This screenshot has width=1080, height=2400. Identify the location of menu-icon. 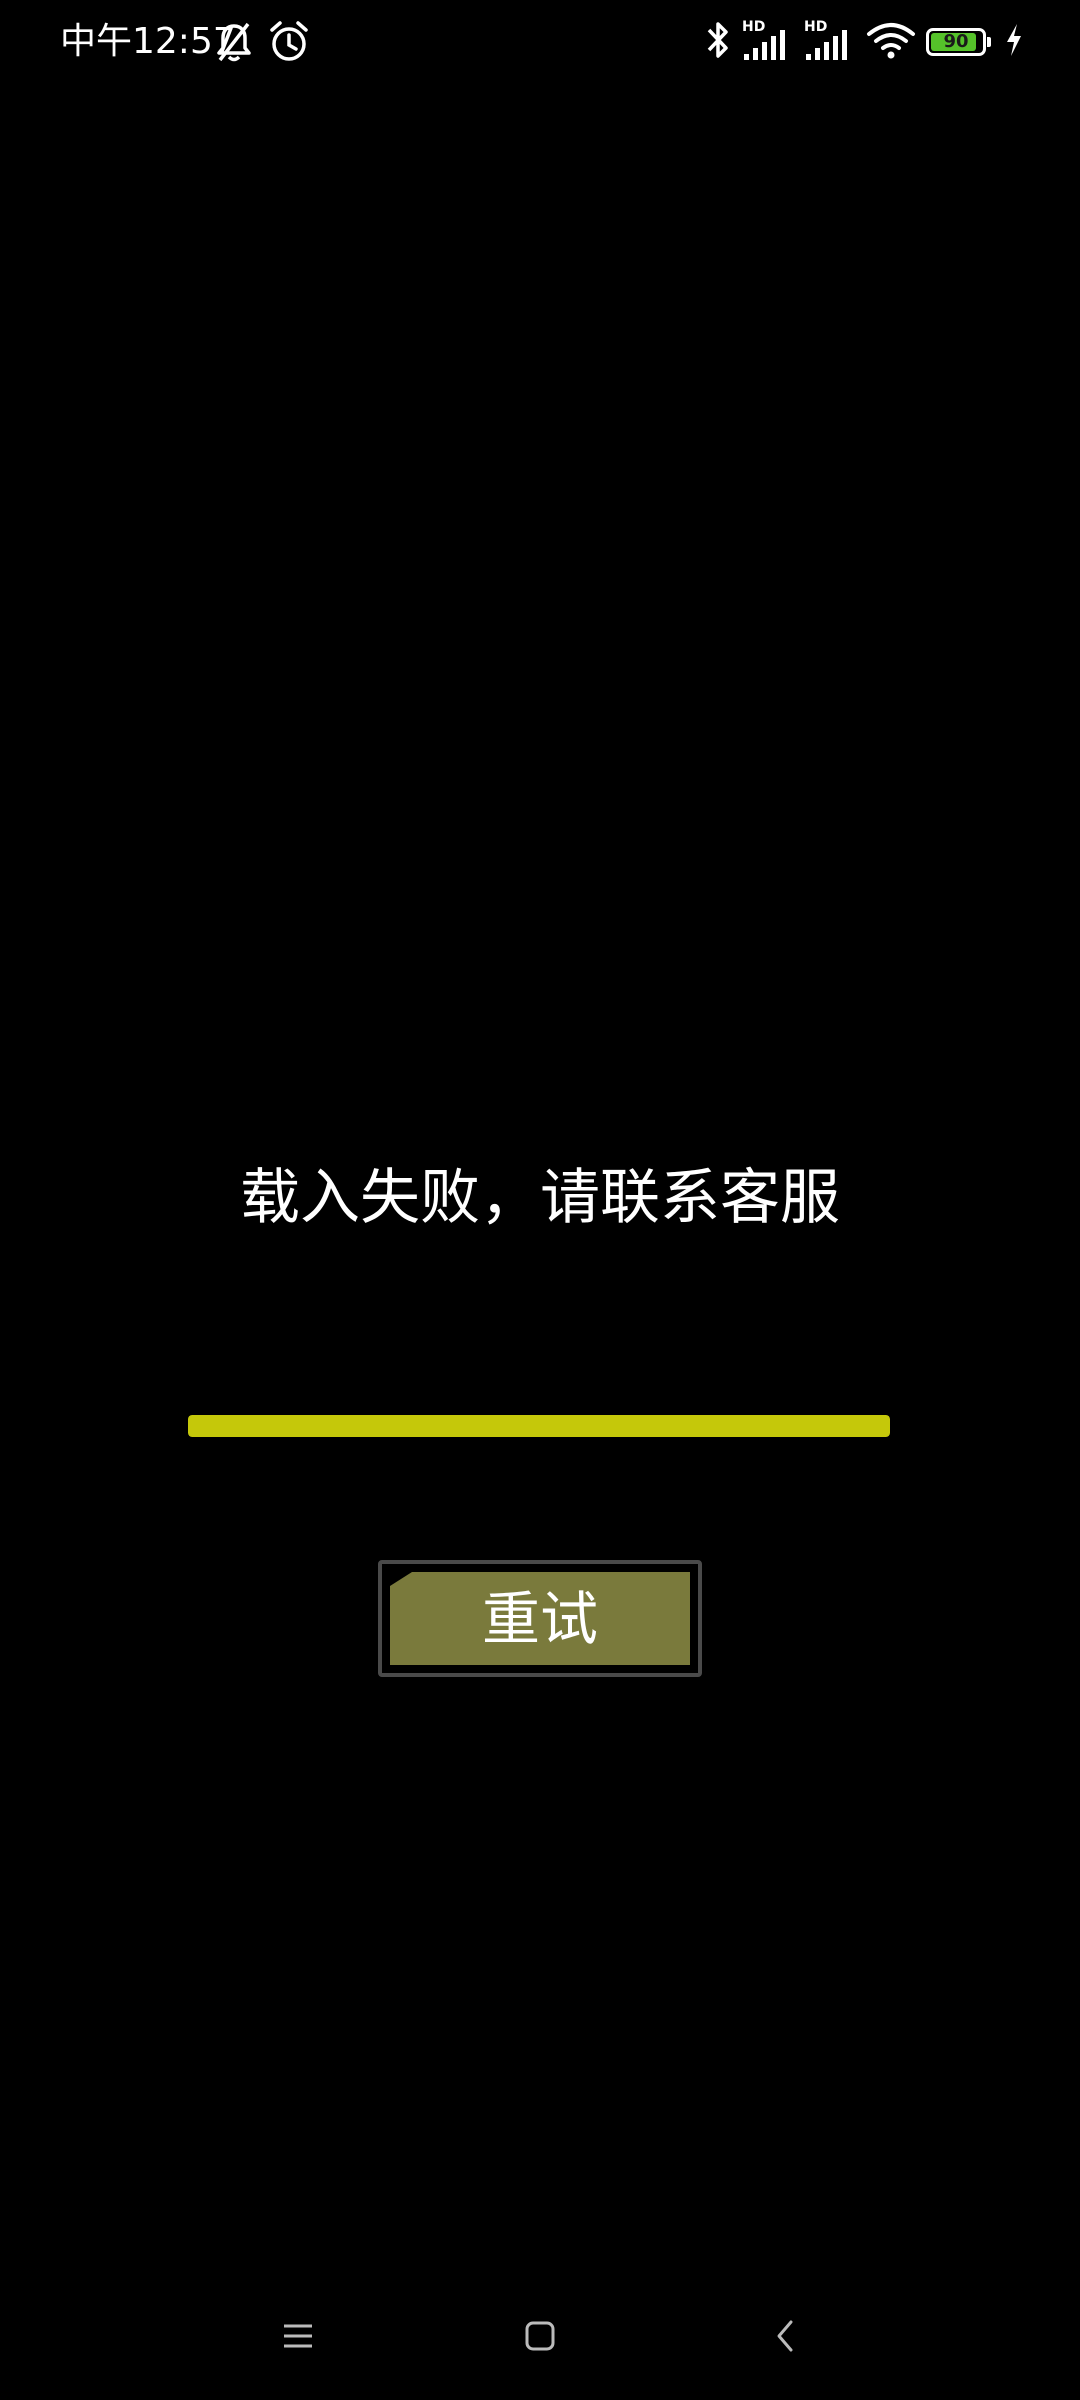
(298, 2338).